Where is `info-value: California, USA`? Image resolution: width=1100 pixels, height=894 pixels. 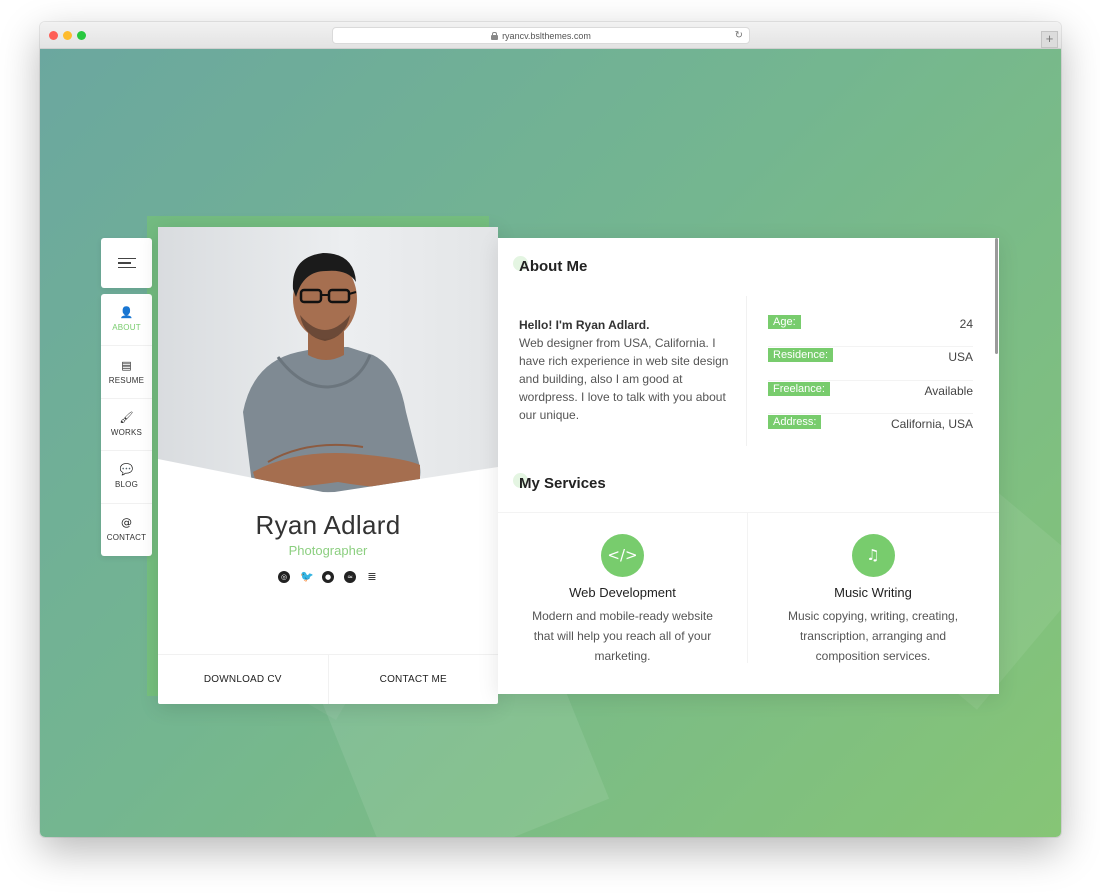 info-value: California, USA is located at coordinates (931, 423).